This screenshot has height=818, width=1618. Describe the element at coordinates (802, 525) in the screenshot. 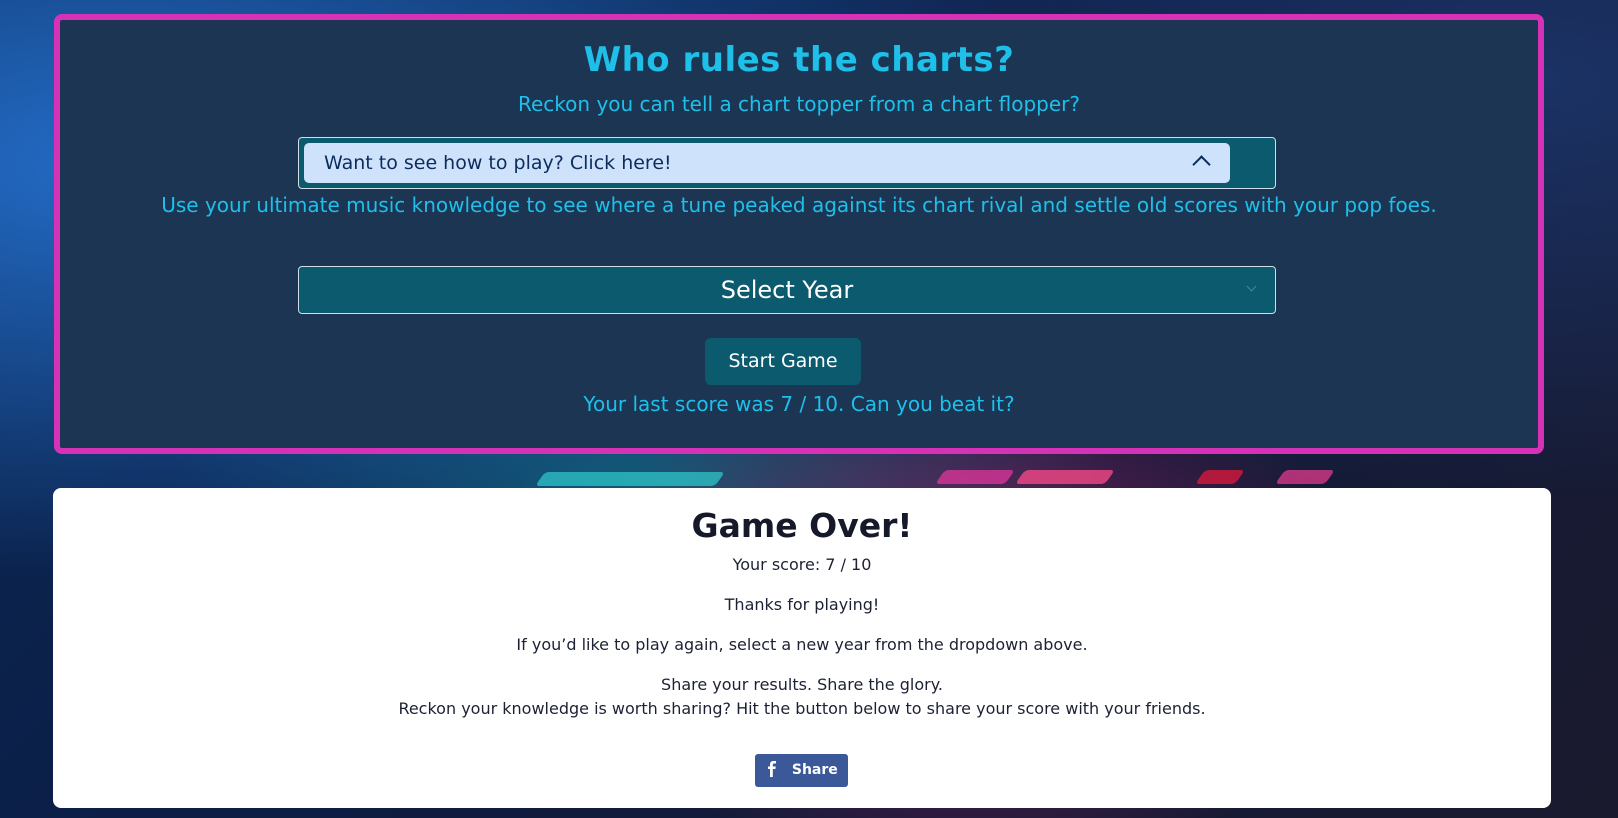

I see `game-over-title: Game Over!` at that location.